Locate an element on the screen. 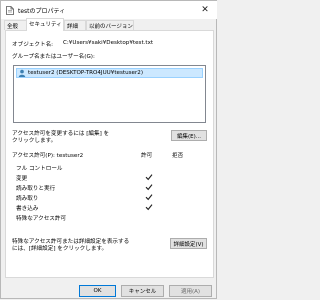 The width and height of the screenshot is (320, 300). title-bar: testのプロパティ ✕ is located at coordinates (109, 10).